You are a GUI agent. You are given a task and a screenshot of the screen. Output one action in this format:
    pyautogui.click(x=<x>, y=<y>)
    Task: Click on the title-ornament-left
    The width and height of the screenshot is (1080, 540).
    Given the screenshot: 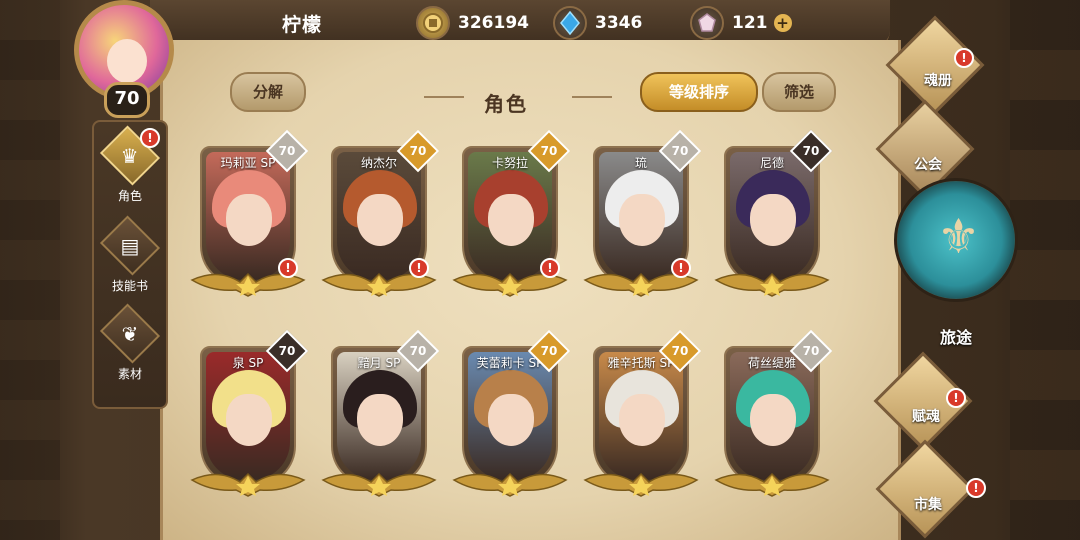 What is the action you would take?
    pyautogui.click(x=444, y=100)
    